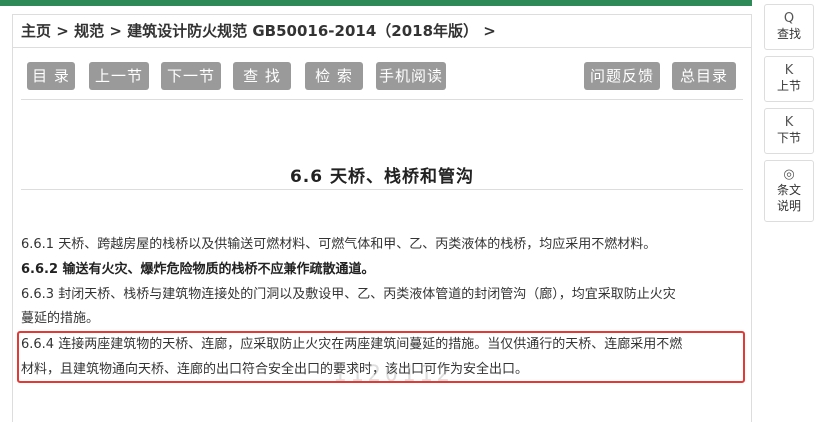  I want to click on sidebar-find-label: 查找, so click(788, 34).